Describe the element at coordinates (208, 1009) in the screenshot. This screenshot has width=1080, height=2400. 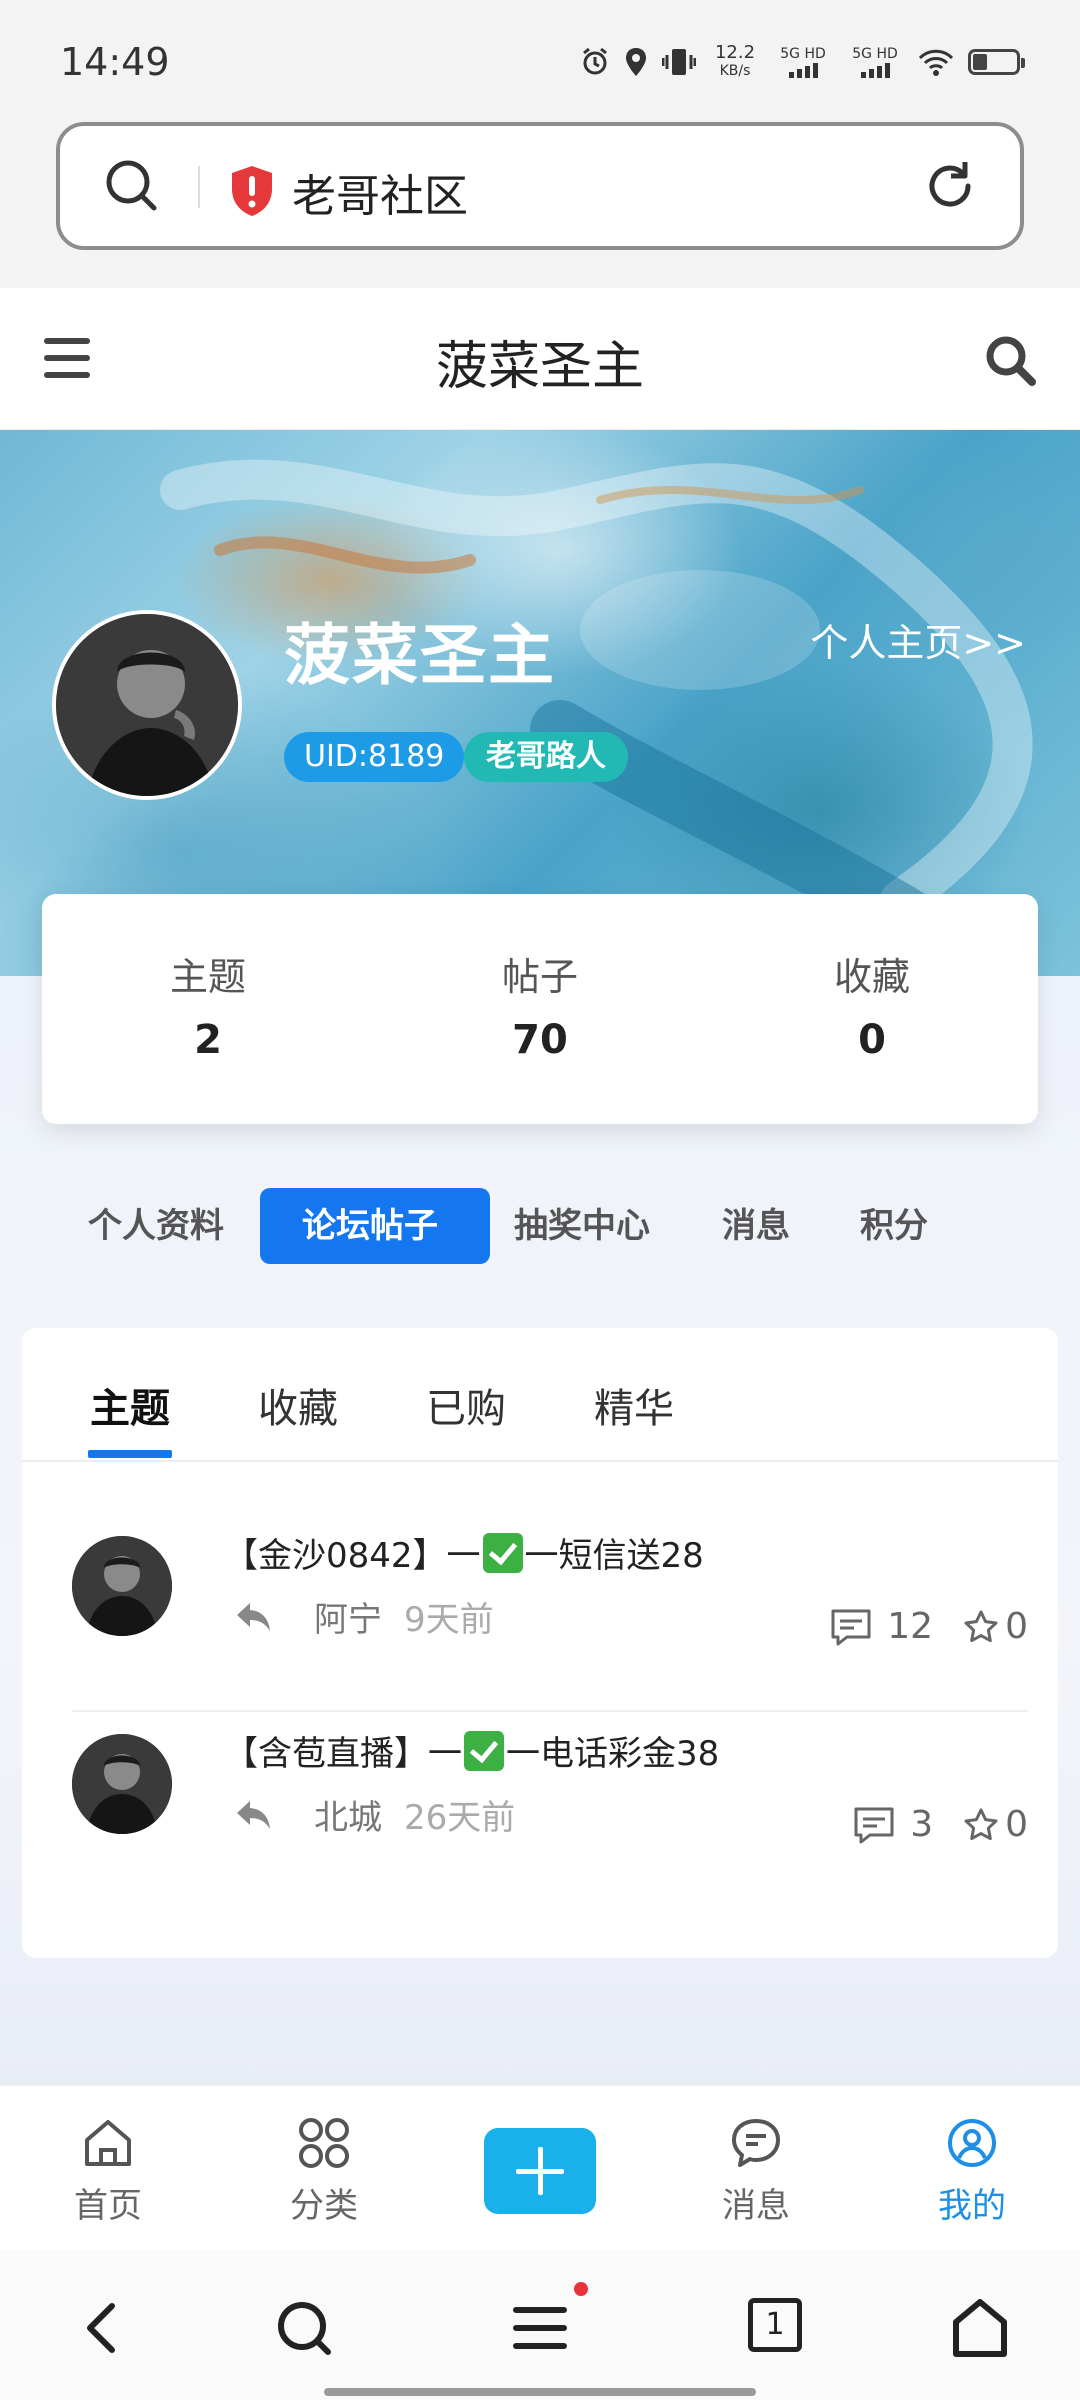
I see `stat-topics: 主题 2` at that location.